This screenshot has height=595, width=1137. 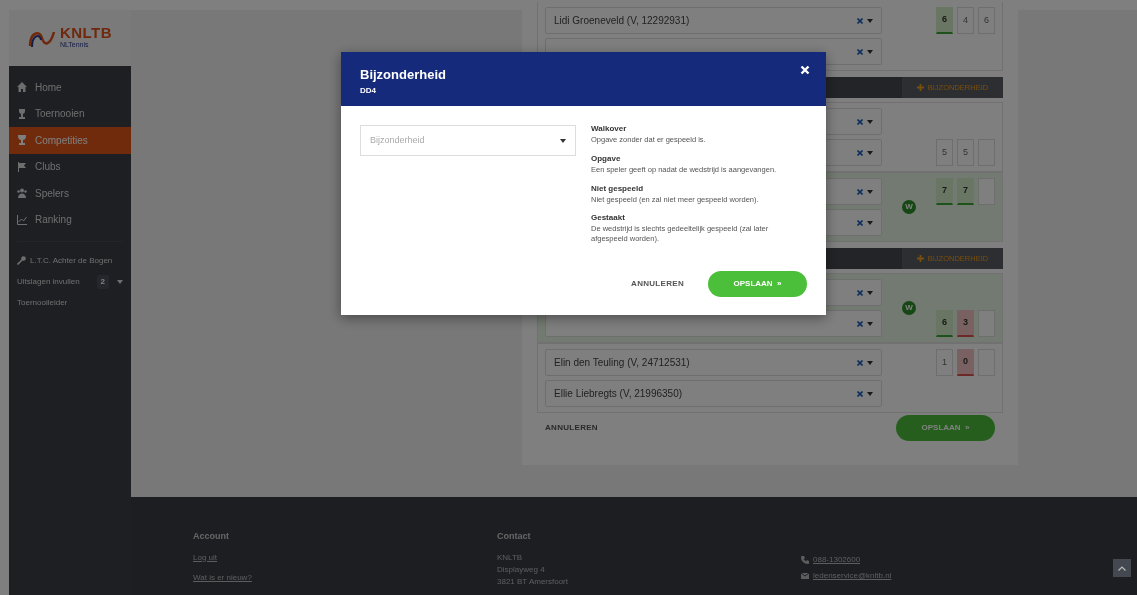 I want to click on footer-heading: Account, so click(x=211, y=536).